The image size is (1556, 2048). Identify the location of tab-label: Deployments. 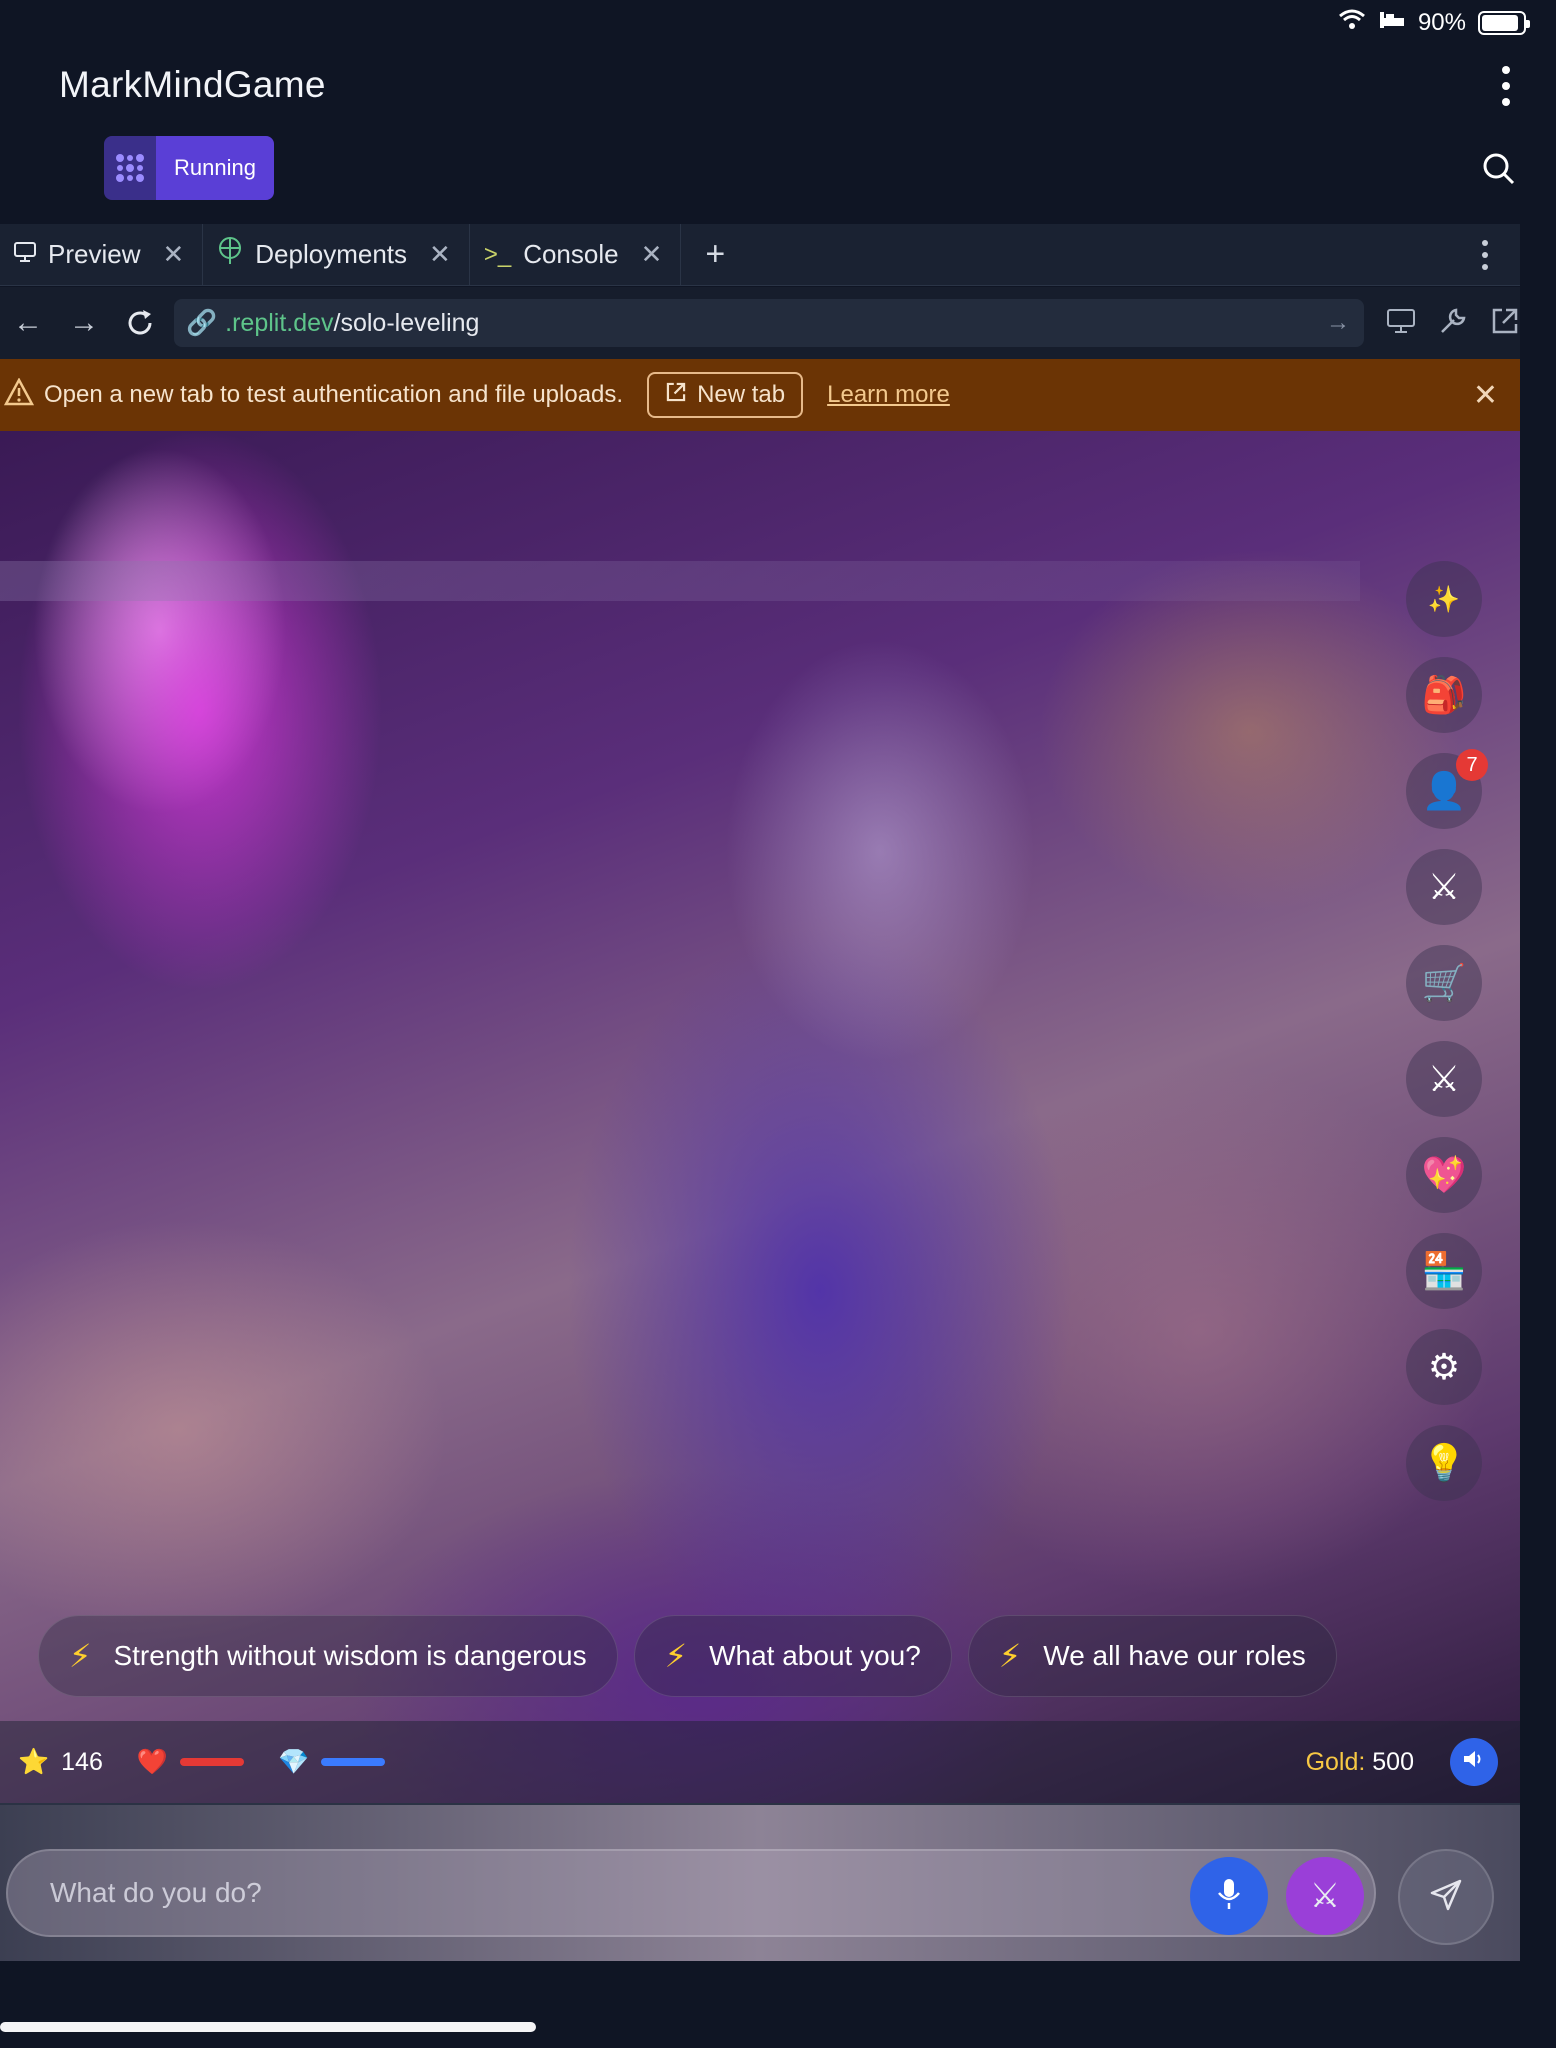
(331, 254).